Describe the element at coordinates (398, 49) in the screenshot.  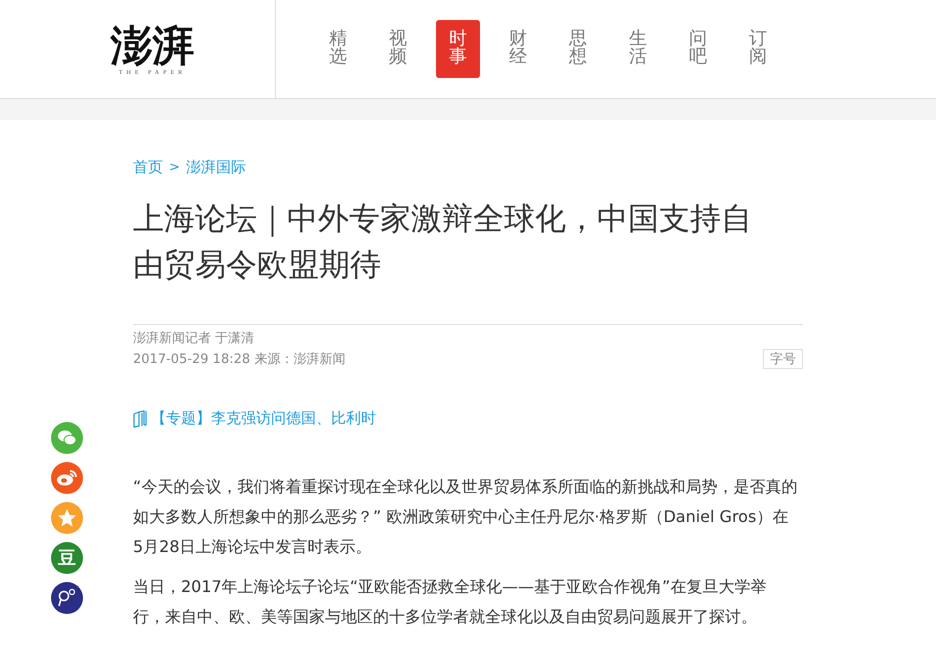
I see `nav-tab: 视频` at that location.